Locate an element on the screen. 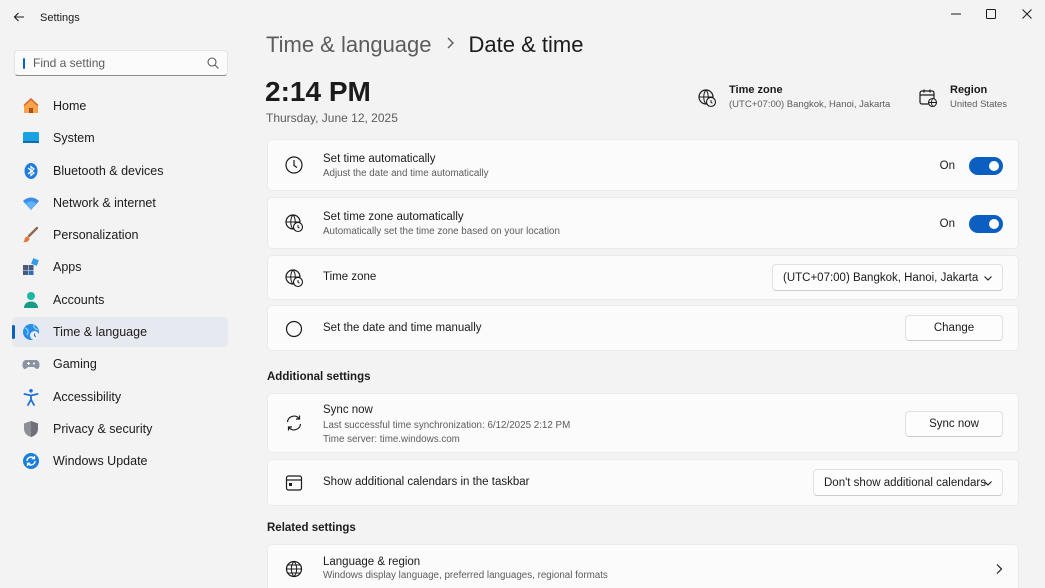 This screenshot has width=1045, height=588. region-info-value: United States is located at coordinates (979, 104).